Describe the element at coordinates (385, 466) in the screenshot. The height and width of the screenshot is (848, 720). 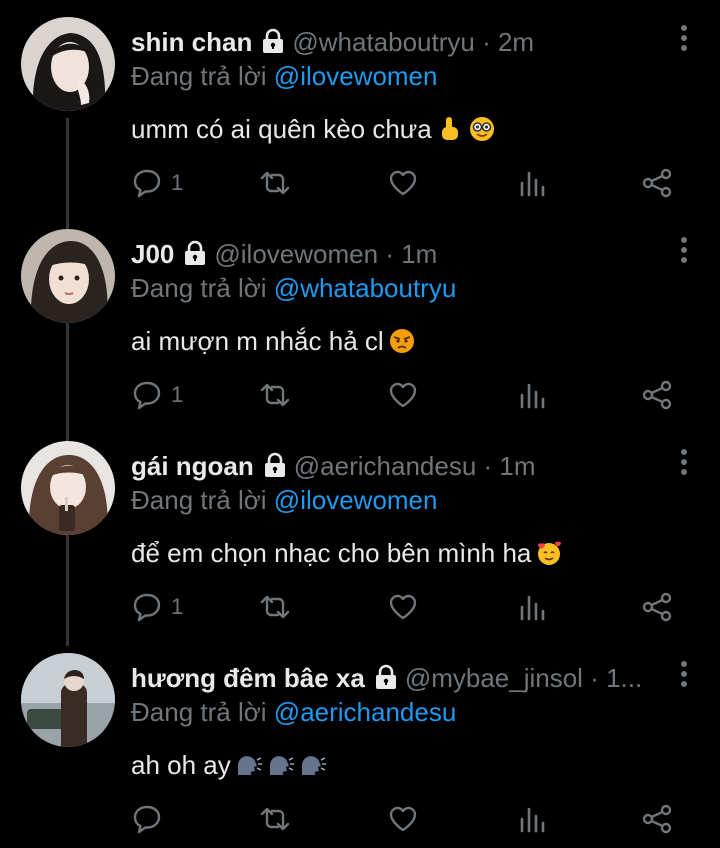
I see `user-handle: @aerichandesu` at that location.